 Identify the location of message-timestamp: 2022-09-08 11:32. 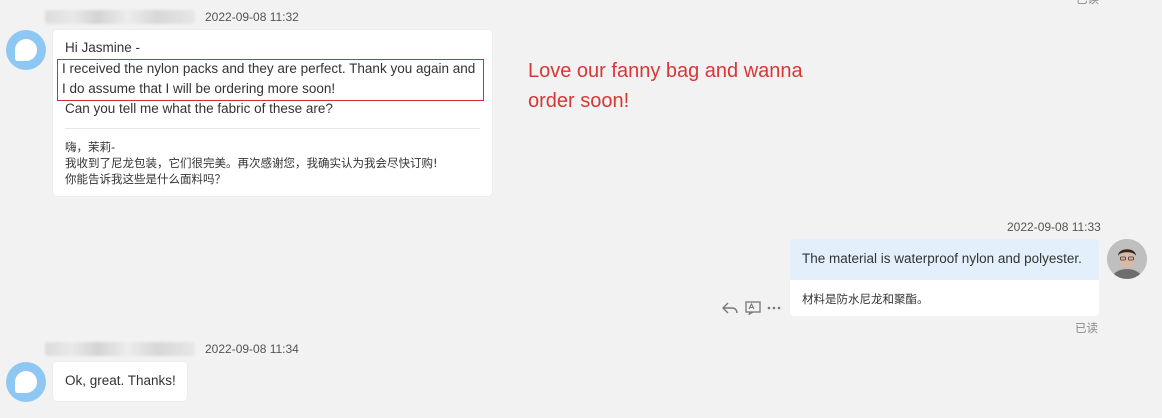
(252, 17).